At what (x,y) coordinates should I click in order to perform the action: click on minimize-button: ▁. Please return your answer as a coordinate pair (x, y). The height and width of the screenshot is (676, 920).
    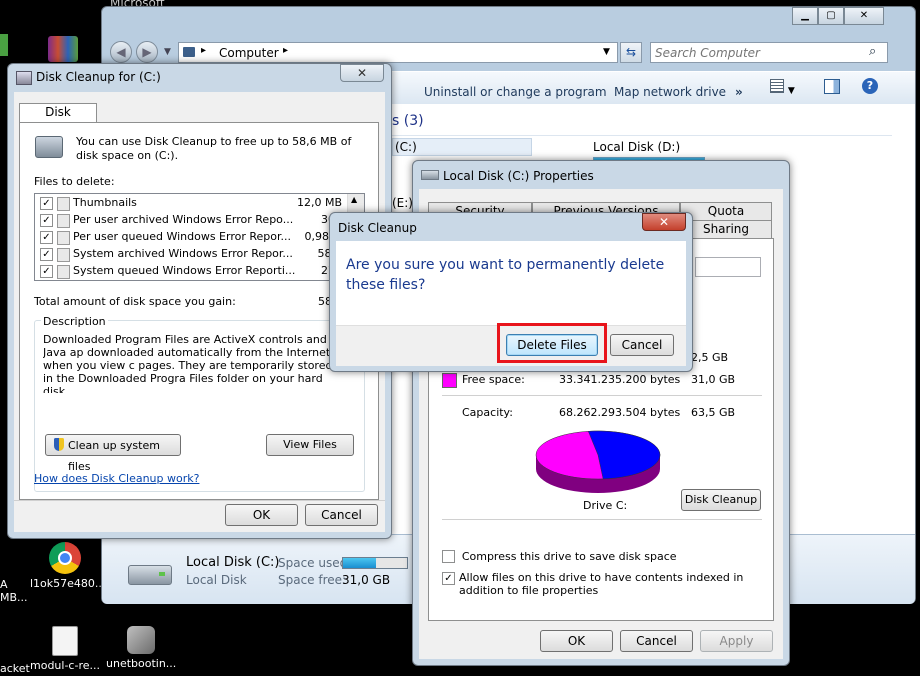
    Looking at the image, I should click on (805, 16).